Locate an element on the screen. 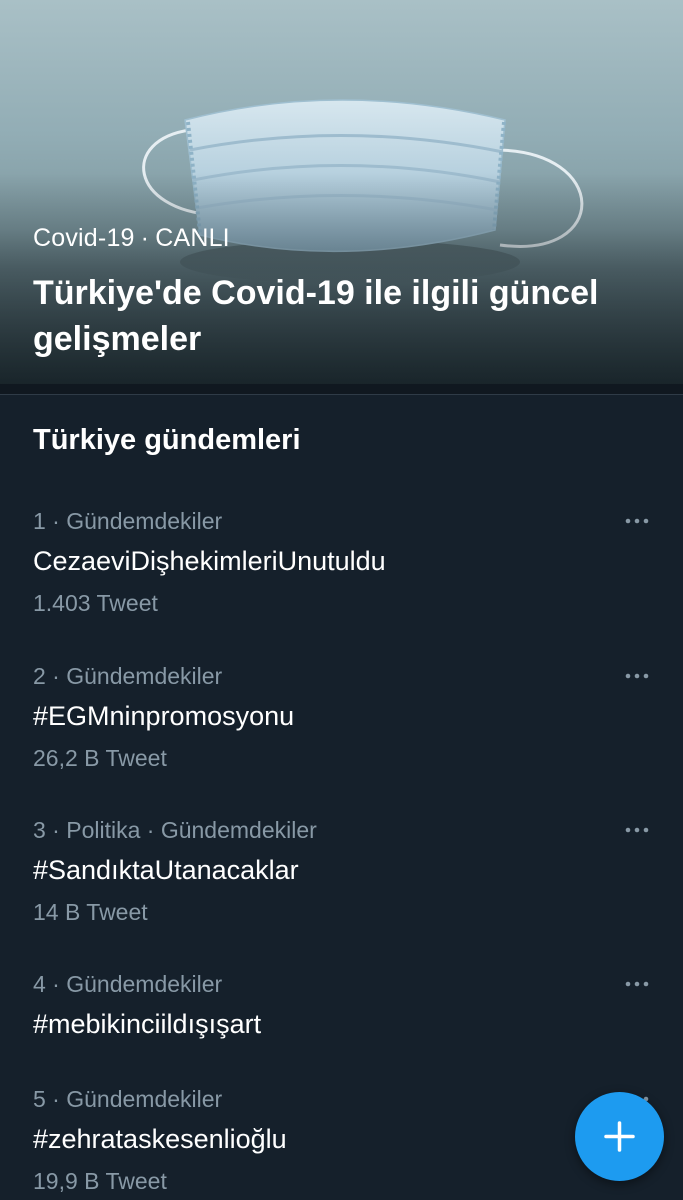 The width and height of the screenshot is (683, 1200). trends-section-title: Türkiye gündemleri is located at coordinates (167, 440).